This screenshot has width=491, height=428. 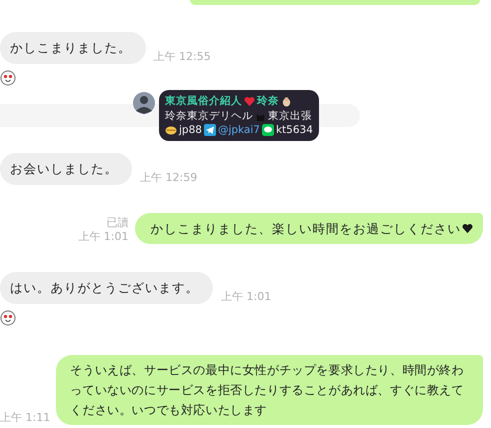 I want to click on message-bubble: お会いしました。, so click(x=66, y=169).